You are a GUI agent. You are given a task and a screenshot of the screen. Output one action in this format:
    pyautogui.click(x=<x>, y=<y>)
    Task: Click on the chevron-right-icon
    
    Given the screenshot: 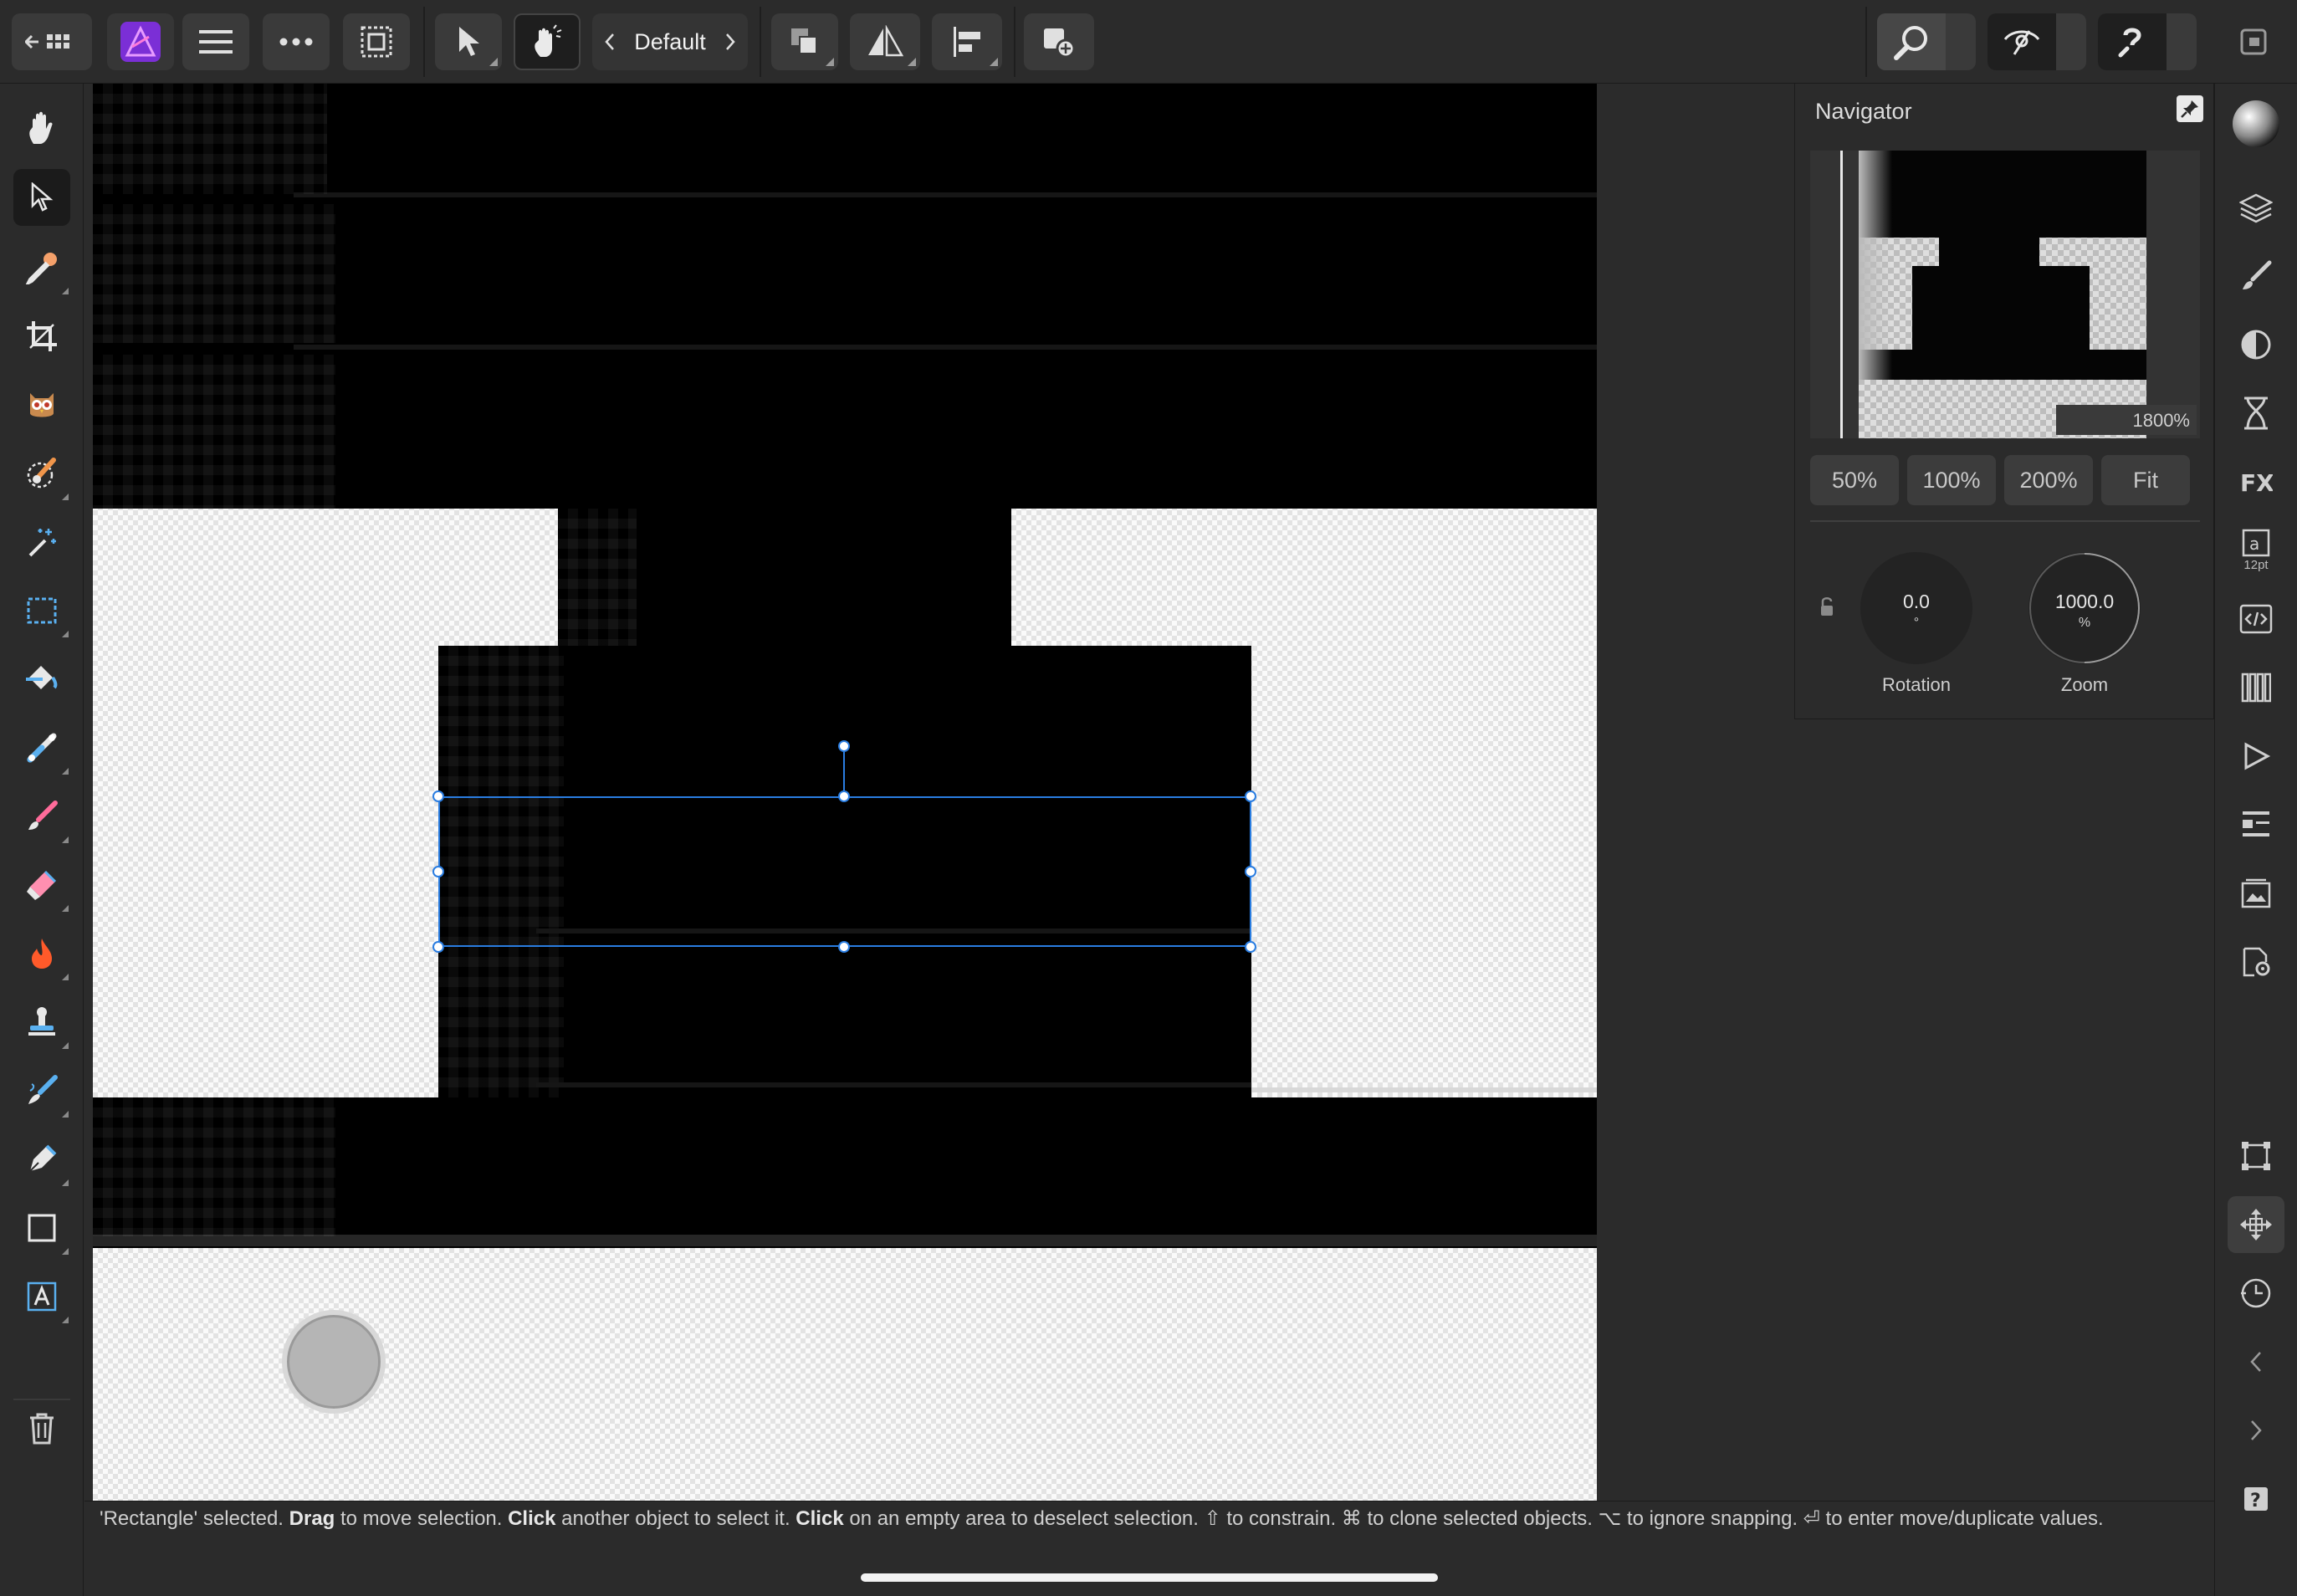 What is the action you would take?
    pyautogui.click(x=2256, y=1430)
    